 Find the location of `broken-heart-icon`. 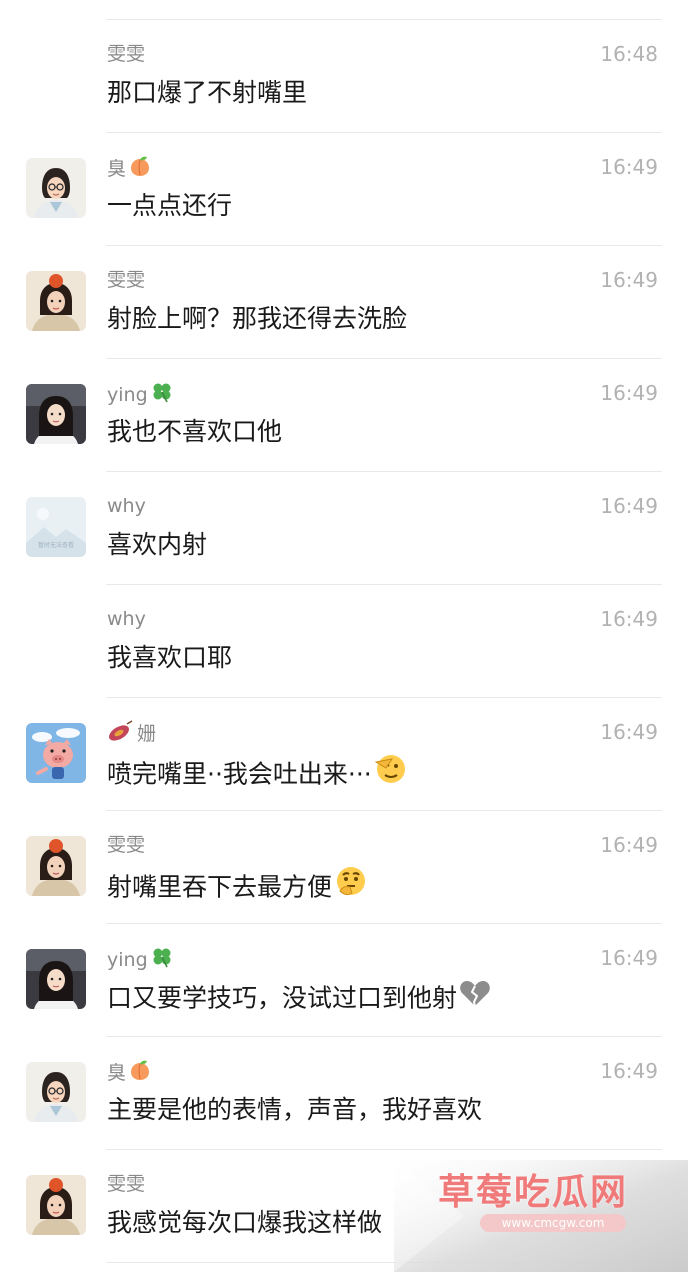

broken-heart-icon is located at coordinates (475, 997).